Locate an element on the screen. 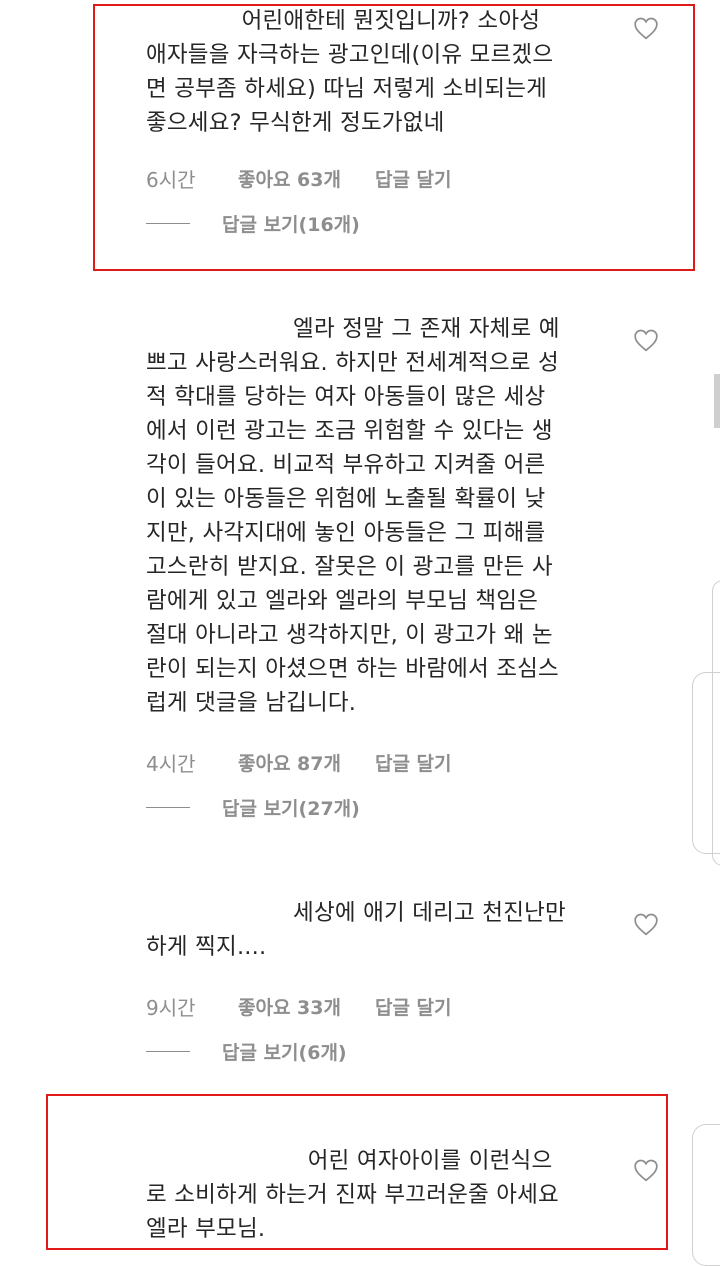  likes-count-button: 좋아요 63개 is located at coordinates (289, 178).